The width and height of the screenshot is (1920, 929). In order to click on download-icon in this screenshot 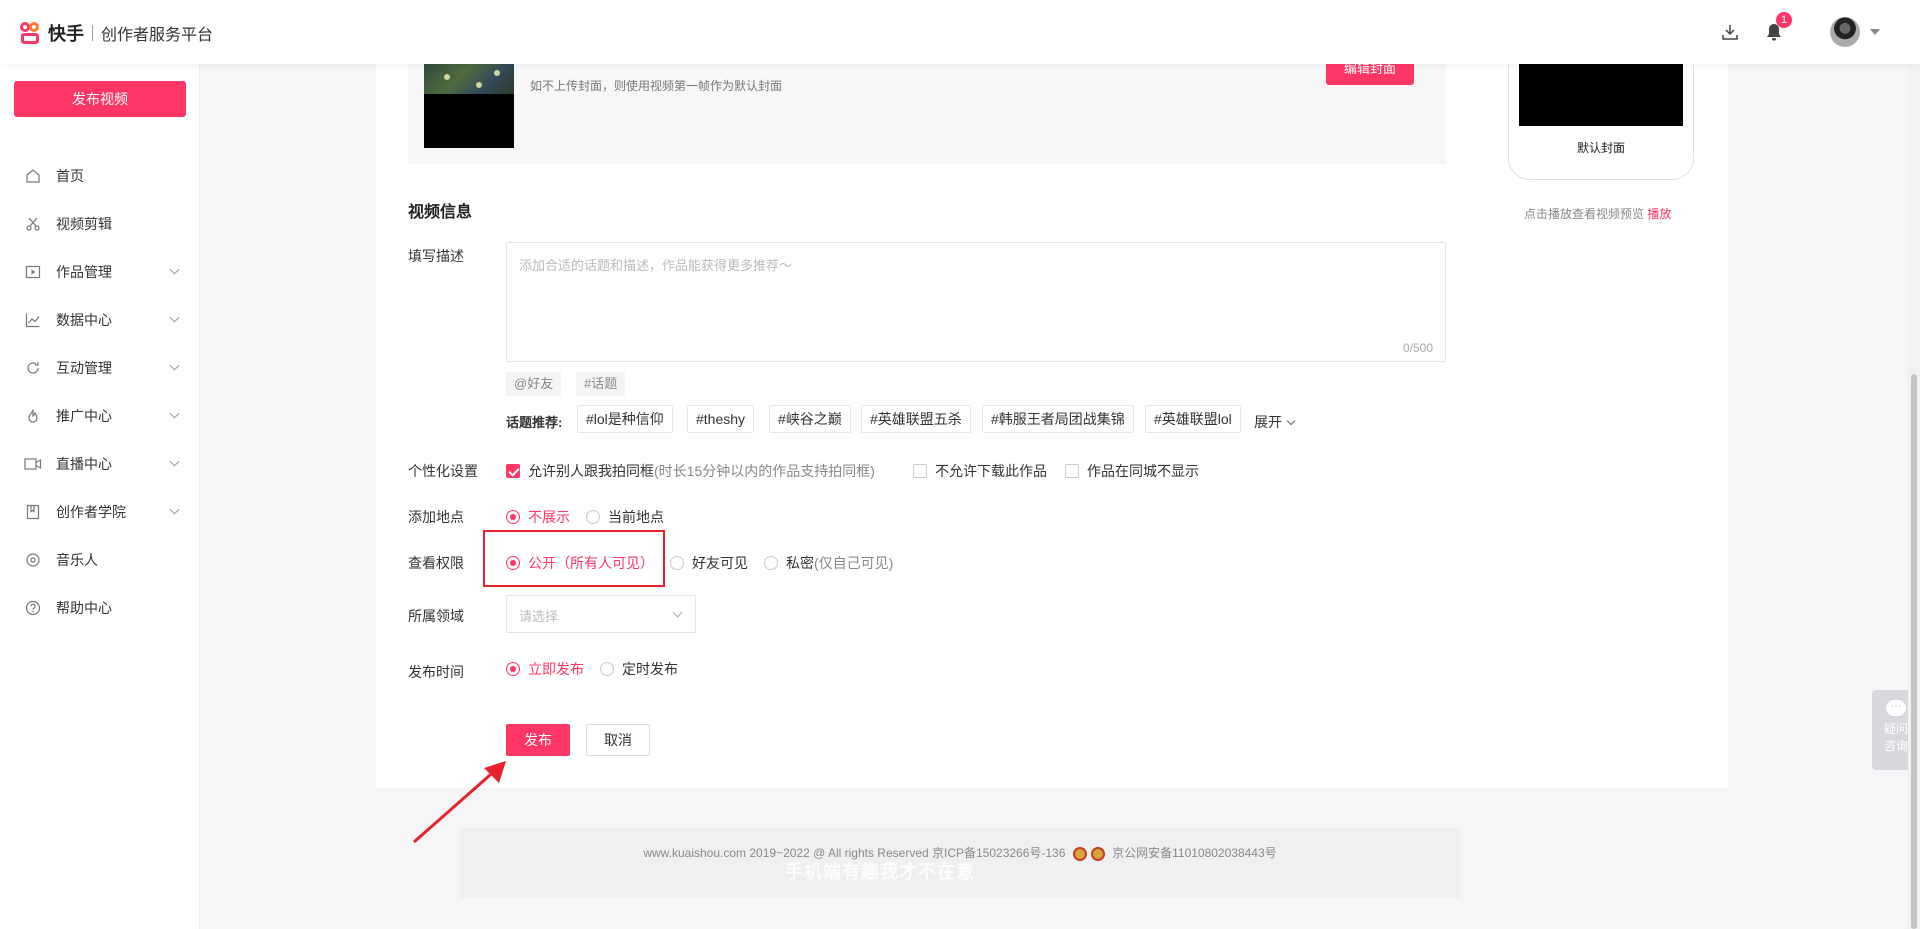, I will do `click(1730, 32)`.